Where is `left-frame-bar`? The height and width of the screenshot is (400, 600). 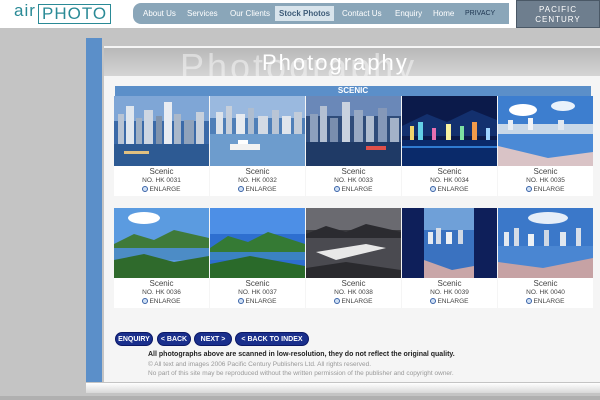 left-frame-bar is located at coordinates (94, 210).